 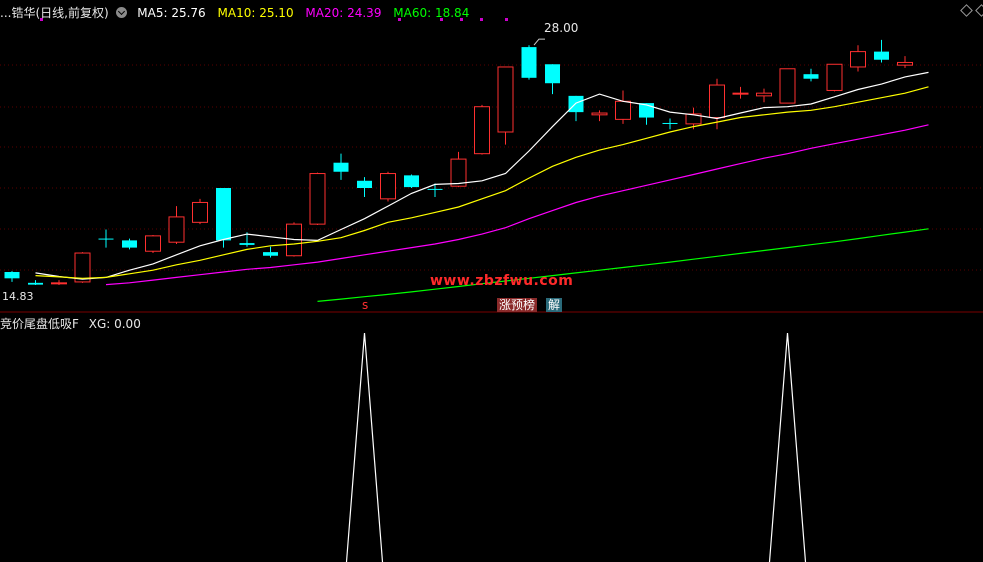 What do you see at coordinates (343, 13) in the screenshot?
I see `ma20-label: MA20: 24.39` at bounding box center [343, 13].